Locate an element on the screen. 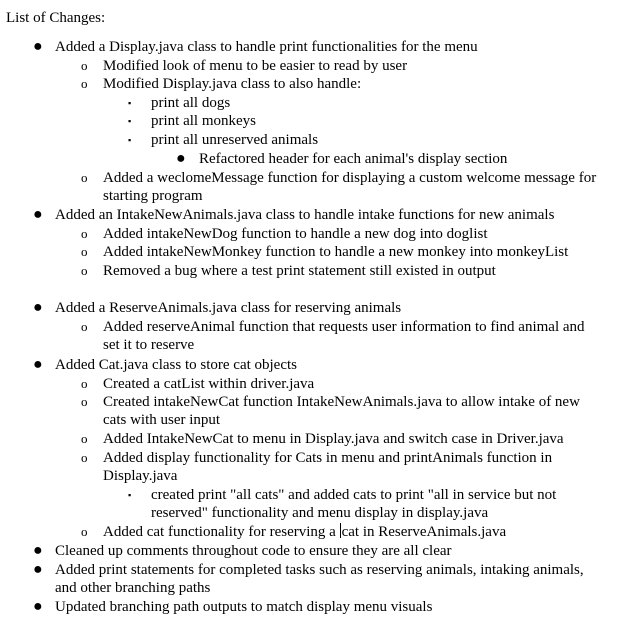 This screenshot has width=643, height=639. list-item-continuation: Display.java is located at coordinates (140, 476).